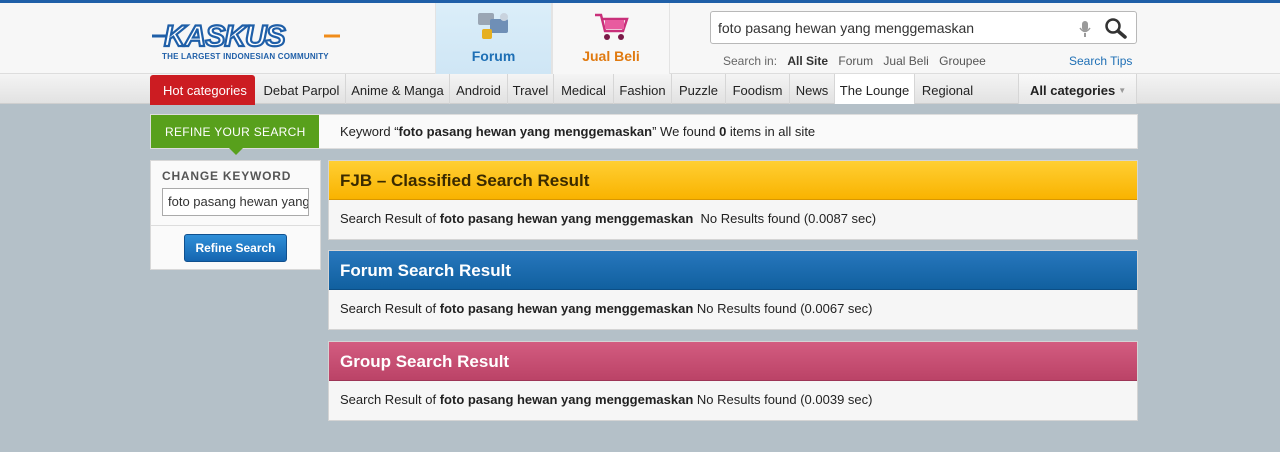  I want to click on nav-item-news: News, so click(812, 89).